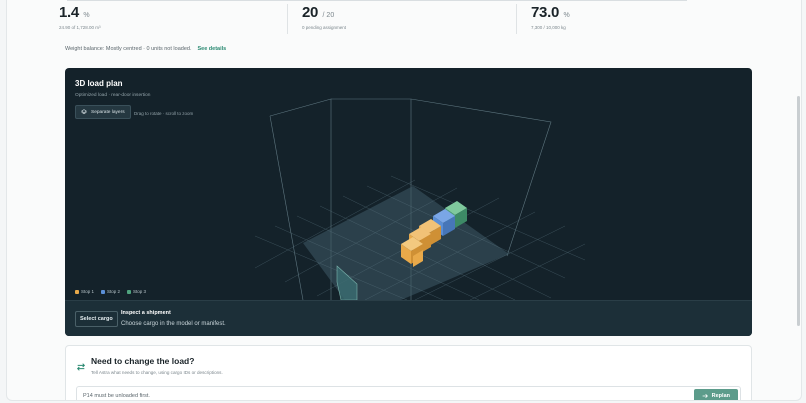 The image size is (806, 403). I want to click on separate-layers-label: Separate layers, so click(108, 112).